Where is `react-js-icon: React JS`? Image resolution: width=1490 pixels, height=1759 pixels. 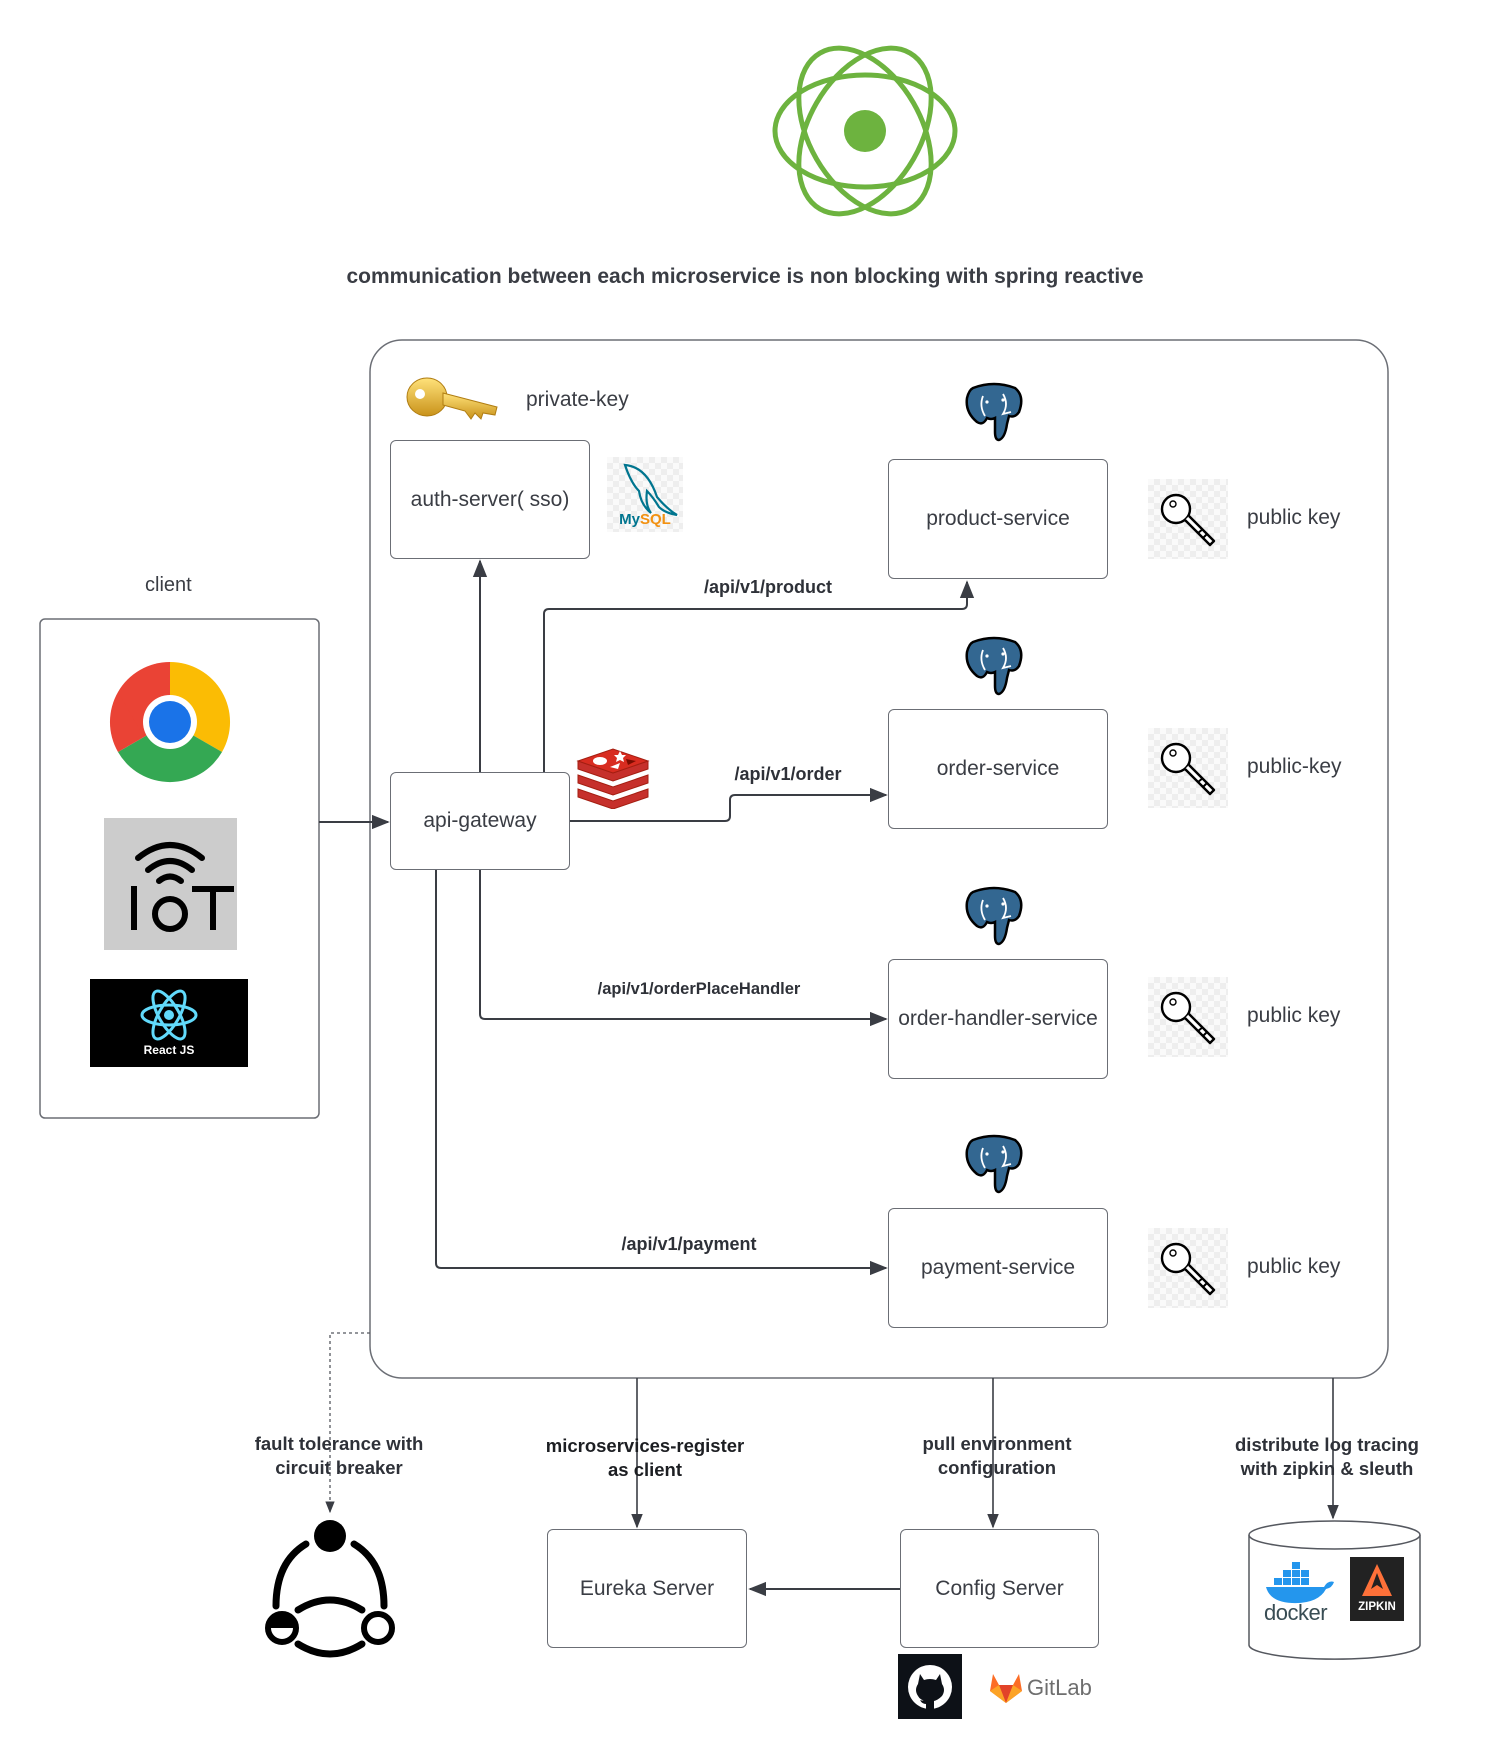 react-js-icon: React JS is located at coordinates (169, 1023).